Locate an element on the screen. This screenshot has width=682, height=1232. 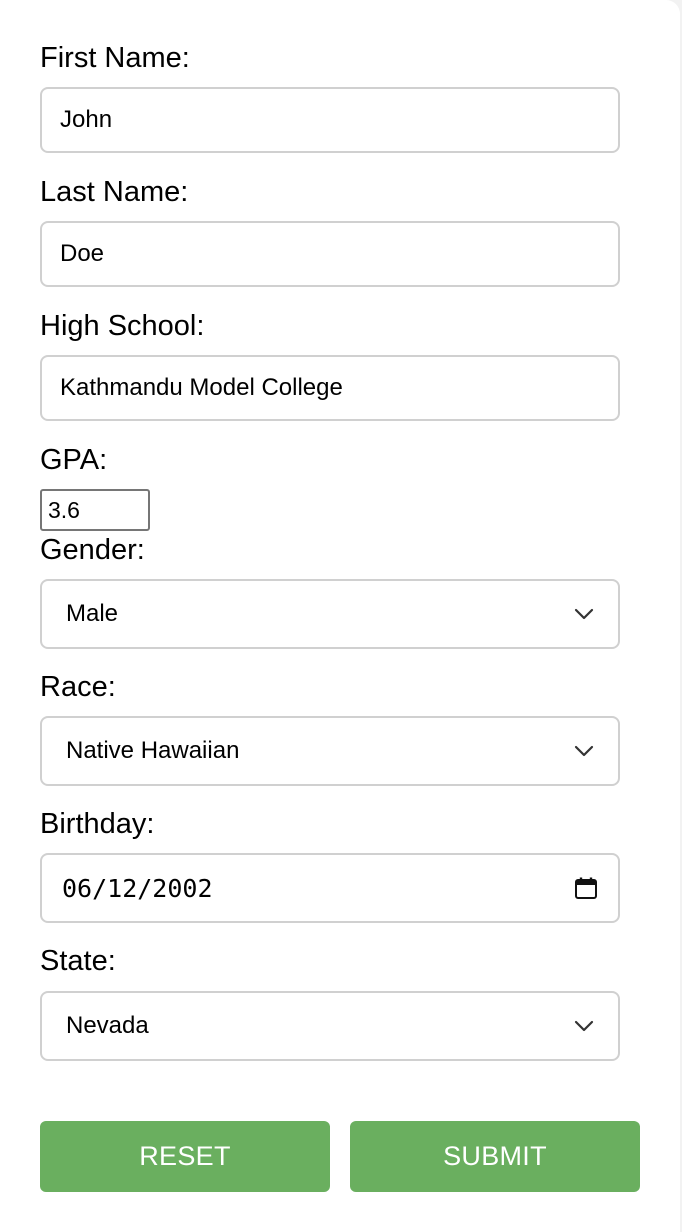
race-select: Native Hawaiian is located at coordinates (330, 751).